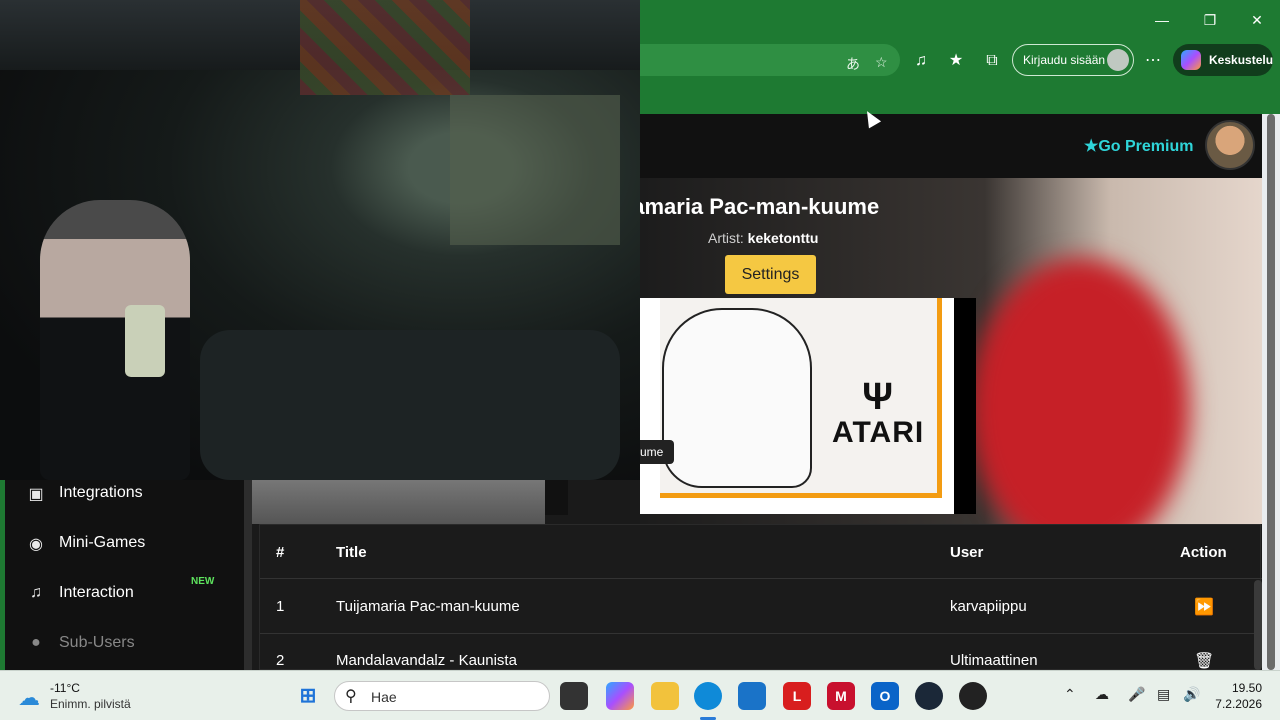 Image resolution: width=1280 pixels, height=720 pixels. Describe the element at coordinates (960, 20) in the screenshot. I see `browser-titlebar: — ❐ ✕` at that location.